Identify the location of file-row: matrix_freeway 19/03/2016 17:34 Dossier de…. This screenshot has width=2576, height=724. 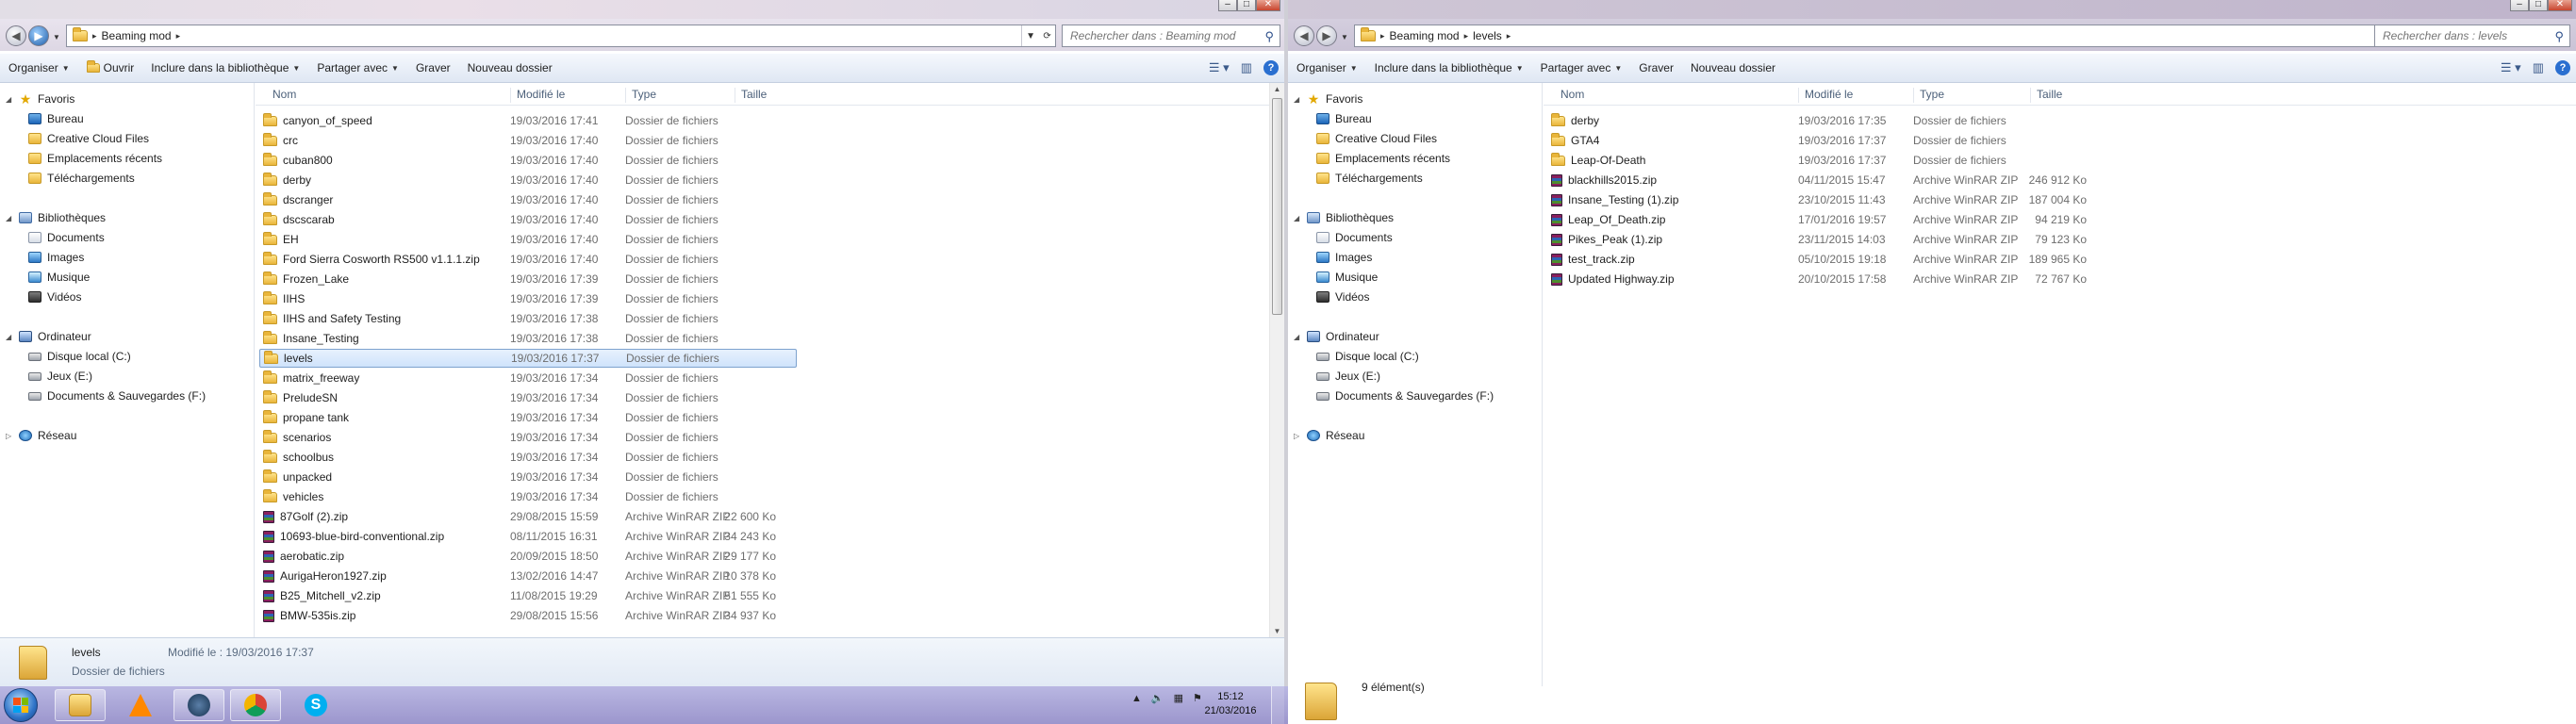
(528, 378).